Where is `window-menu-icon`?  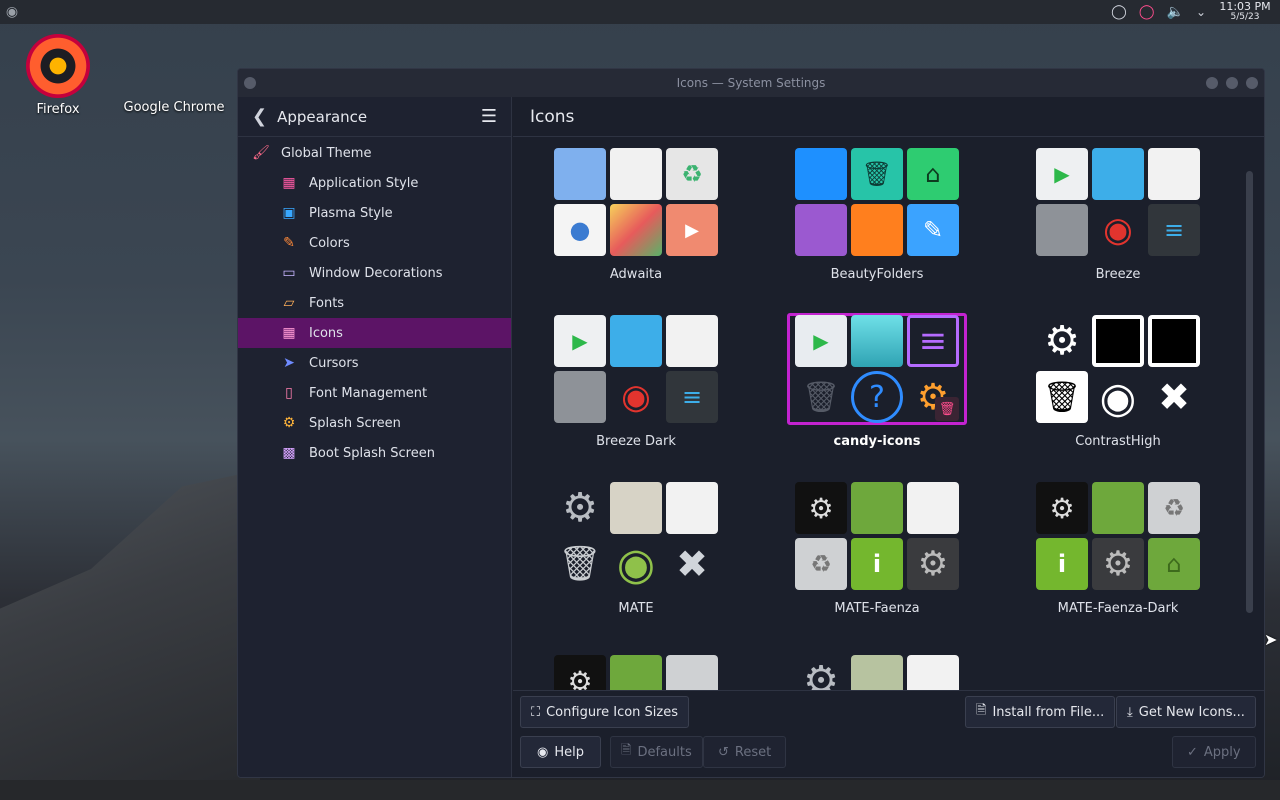
window-menu-icon is located at coordinates (250, 83).